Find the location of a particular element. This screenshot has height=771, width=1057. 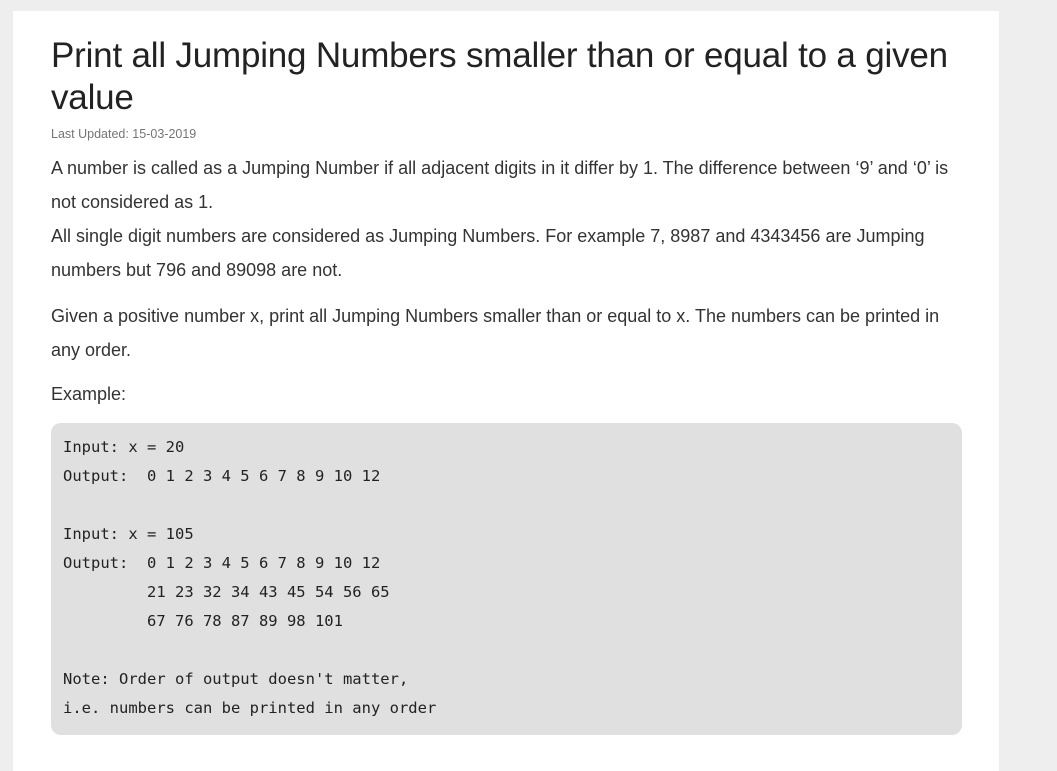

code-line: i.e. numbers can be printed in any order is located at coordinates (250, 708).